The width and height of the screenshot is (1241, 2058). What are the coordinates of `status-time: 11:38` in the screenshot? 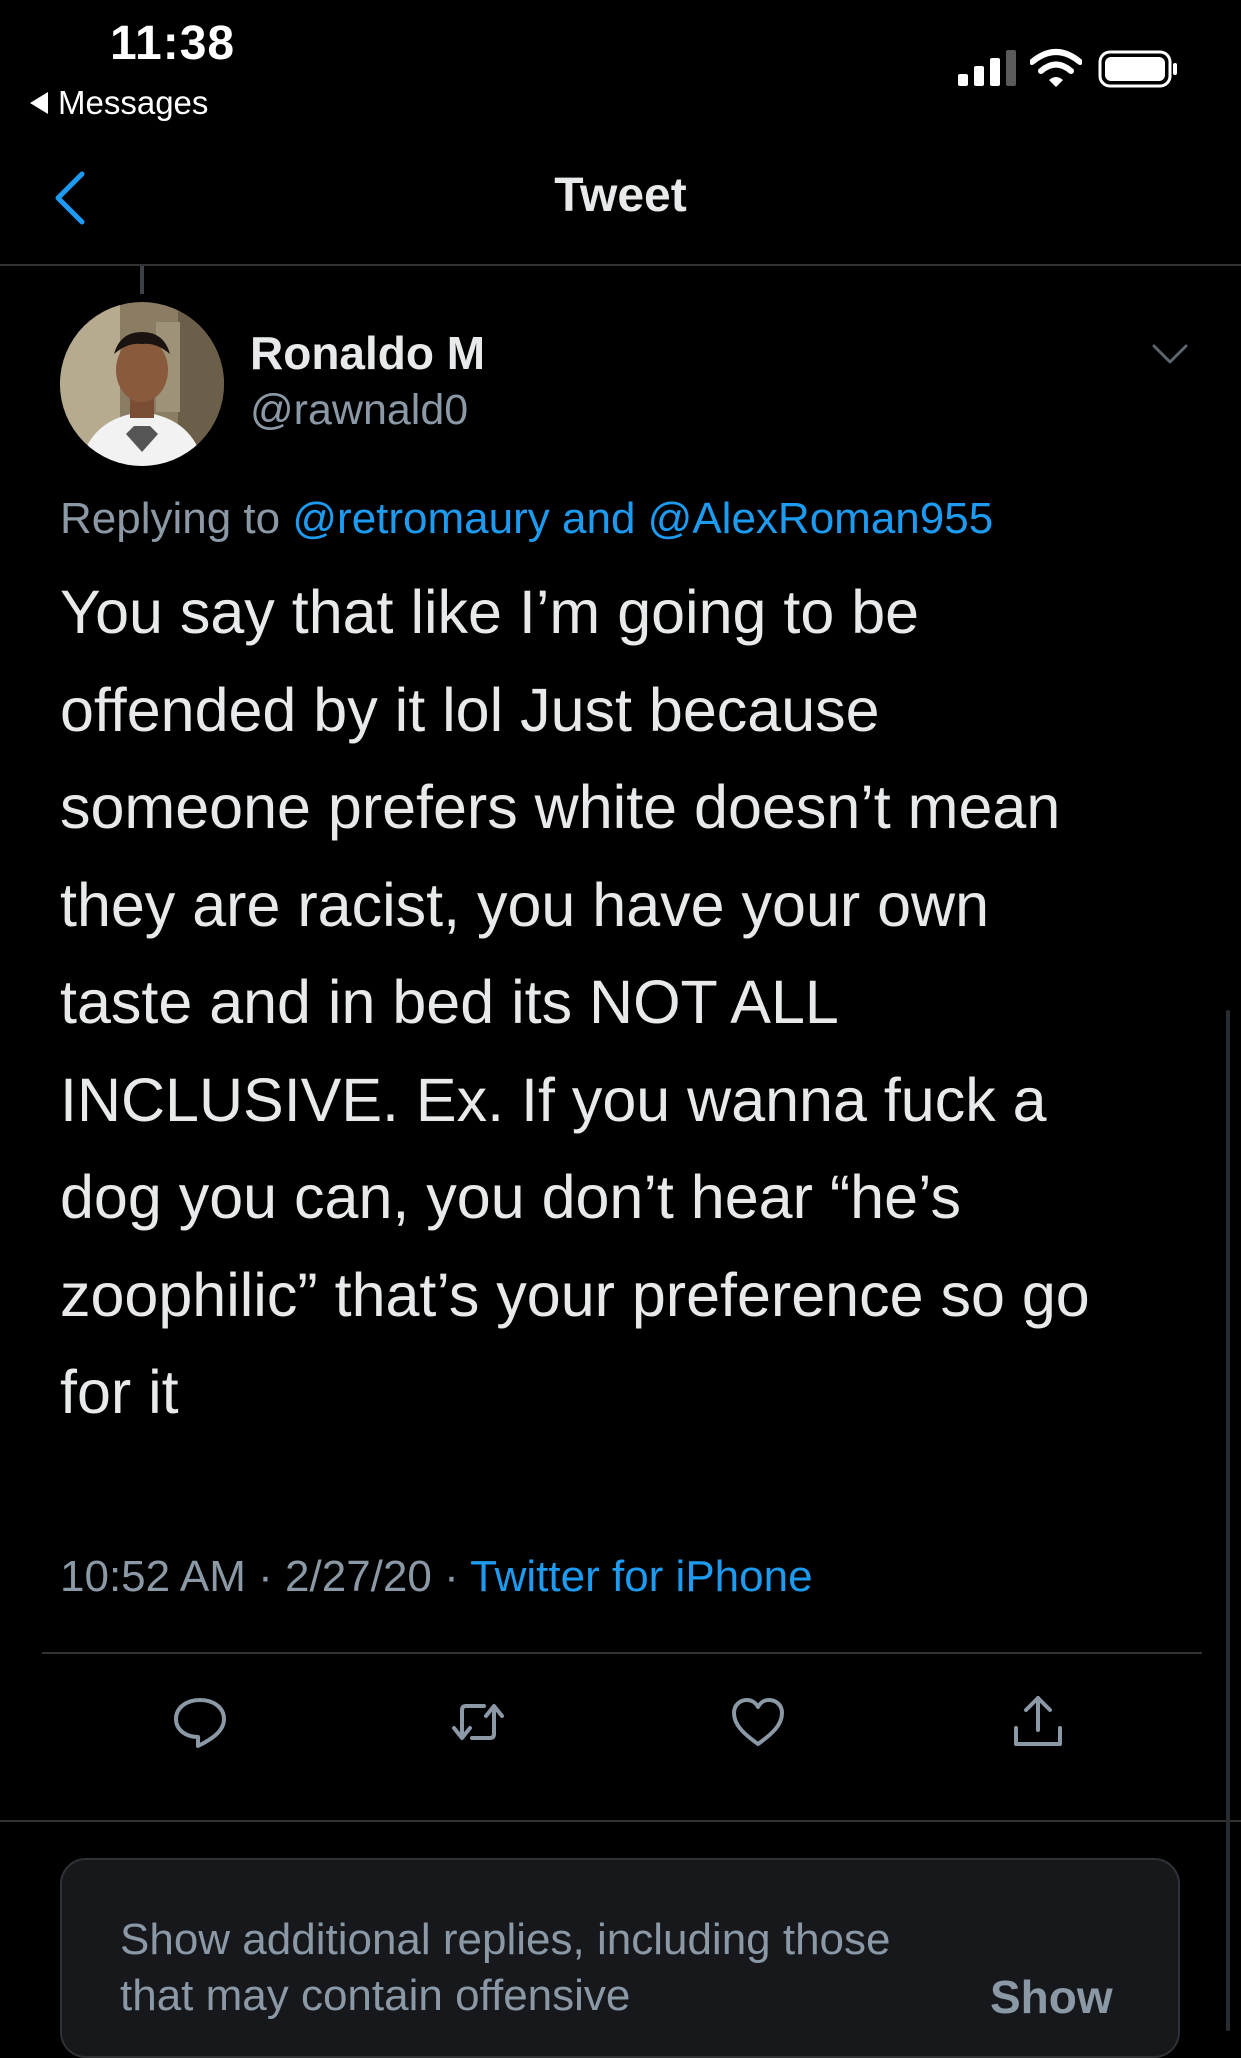 It's located at (173, 43).